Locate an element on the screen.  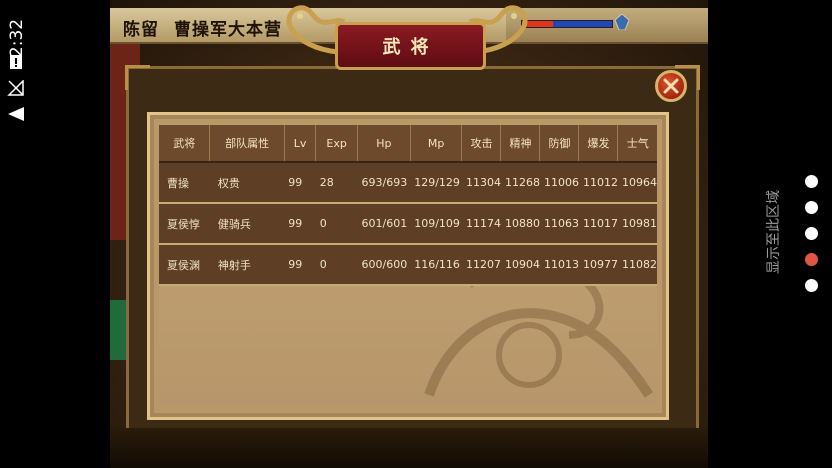
cell-unit-type: 权贵 is located at coordinates (247, 183).